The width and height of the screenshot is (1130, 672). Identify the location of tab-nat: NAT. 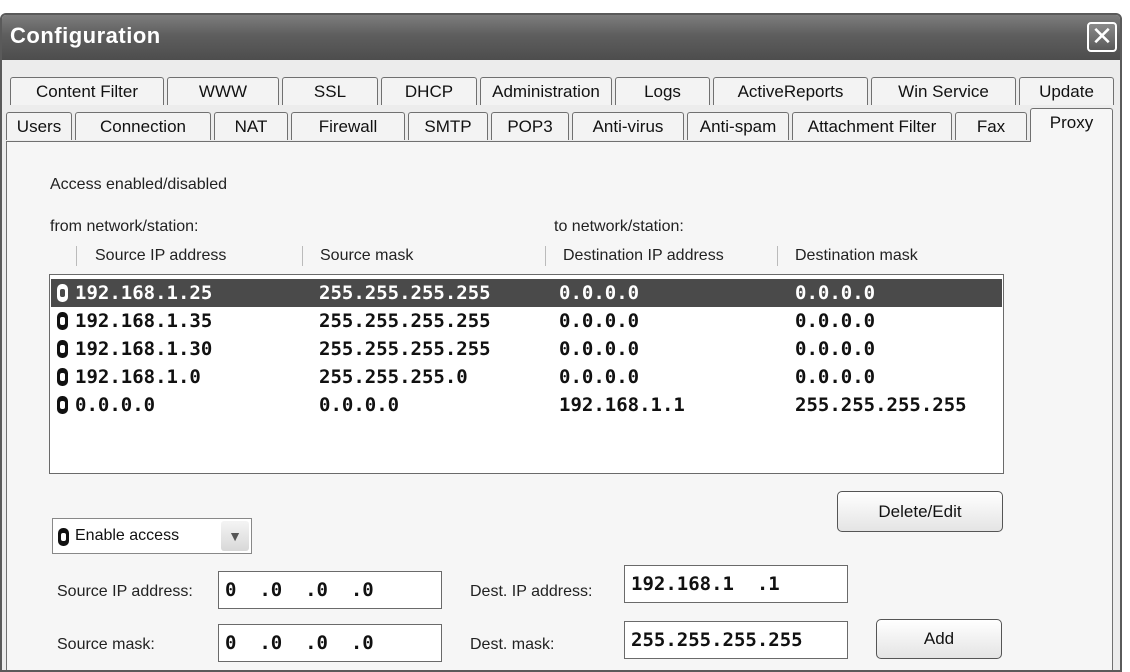
(251, 126).